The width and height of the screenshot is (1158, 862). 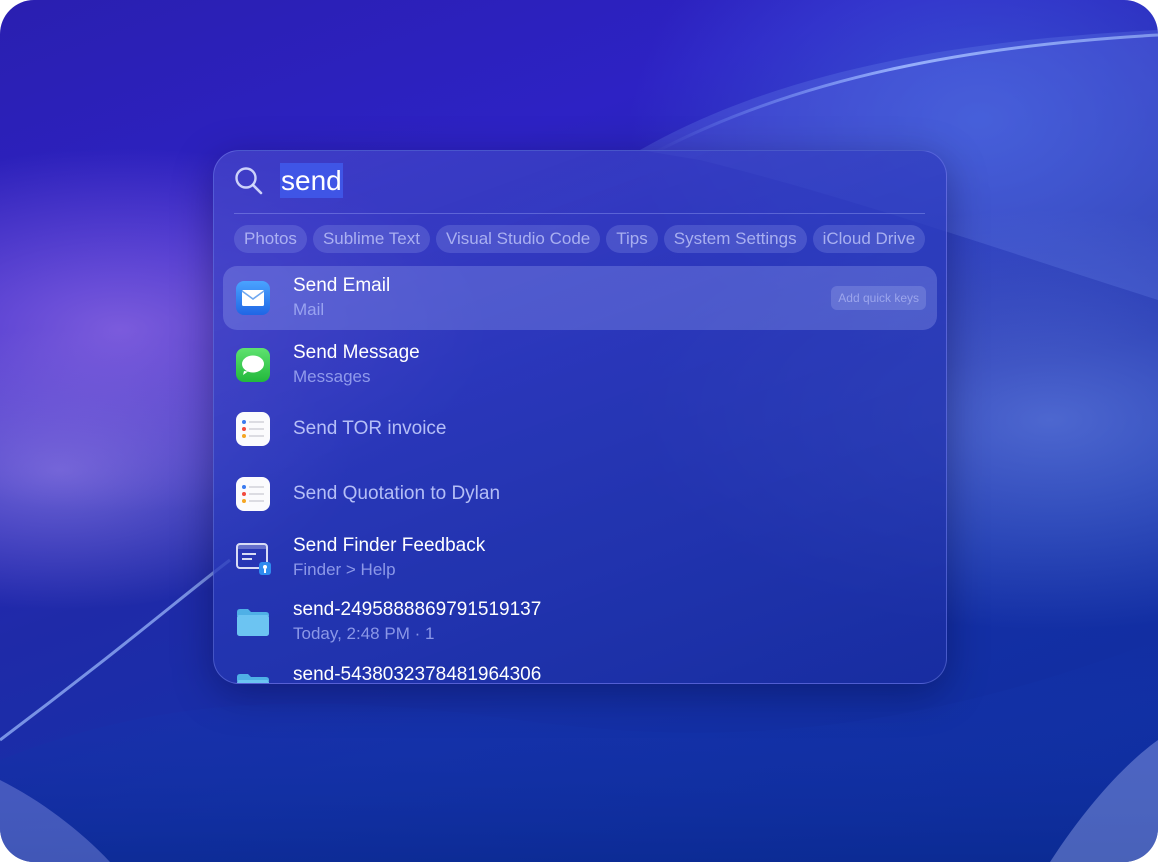 I want to click on result-send-quotation: Send Quotation to Dylan, so click(x=580, y=494).